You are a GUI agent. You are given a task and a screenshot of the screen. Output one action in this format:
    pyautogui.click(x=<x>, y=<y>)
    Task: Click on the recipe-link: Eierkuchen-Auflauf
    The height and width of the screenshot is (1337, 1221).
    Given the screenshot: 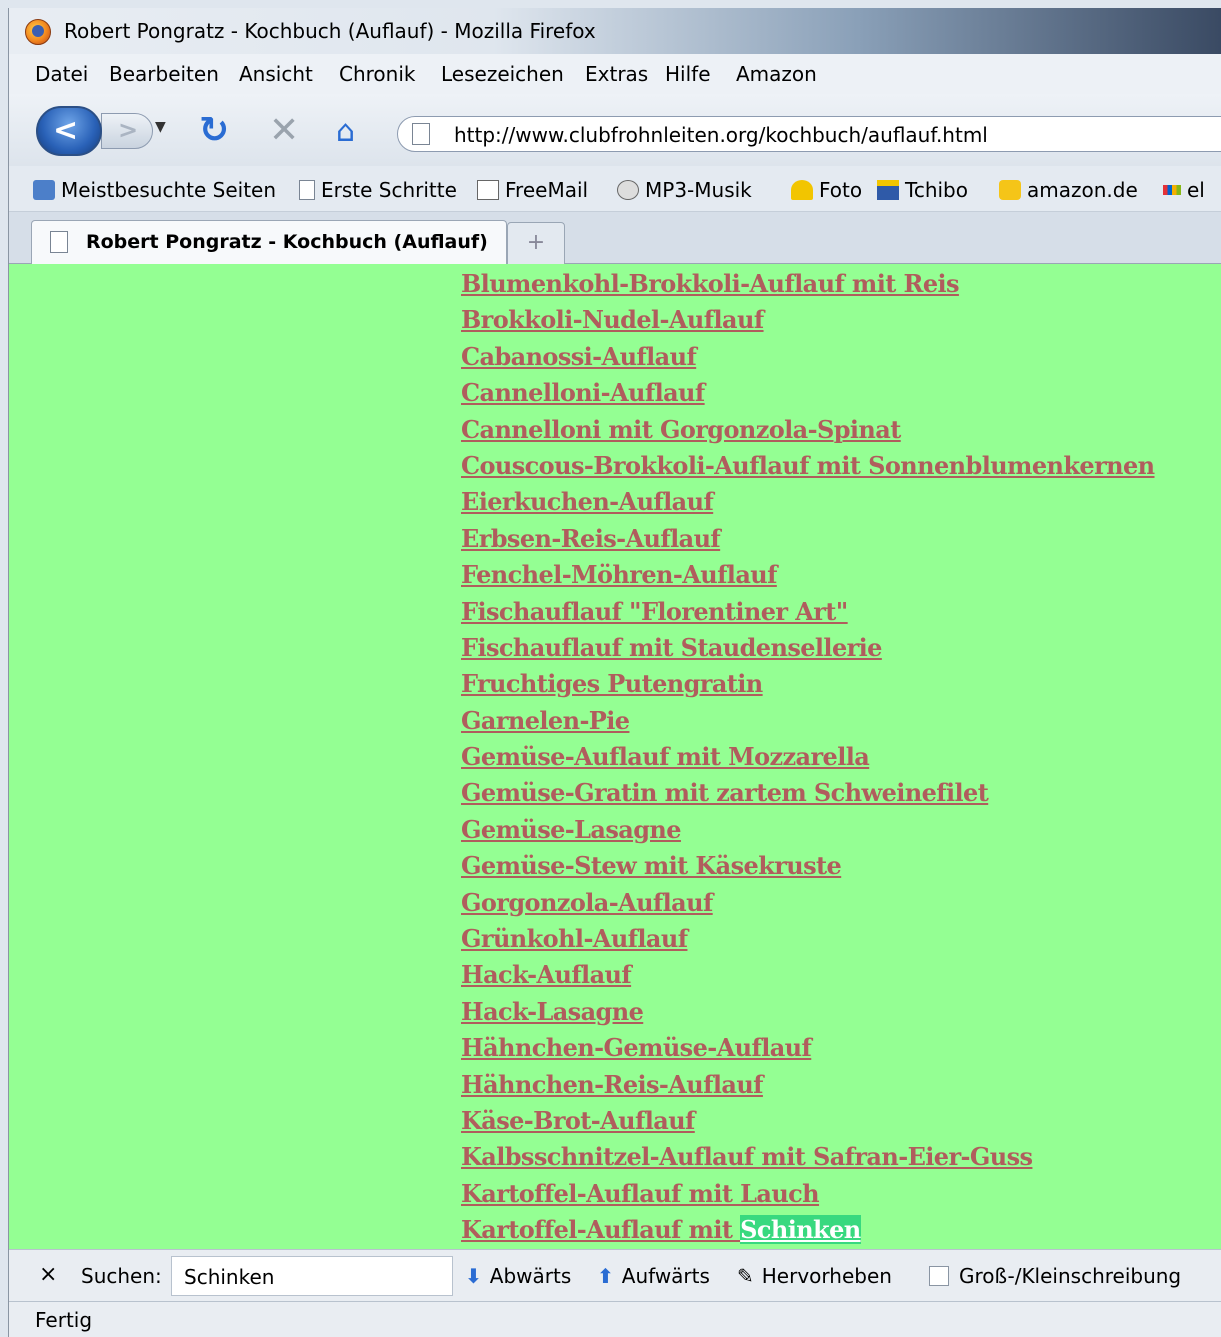 What is the action you would take?
    pyautogui.click(x=587, y=501)
    